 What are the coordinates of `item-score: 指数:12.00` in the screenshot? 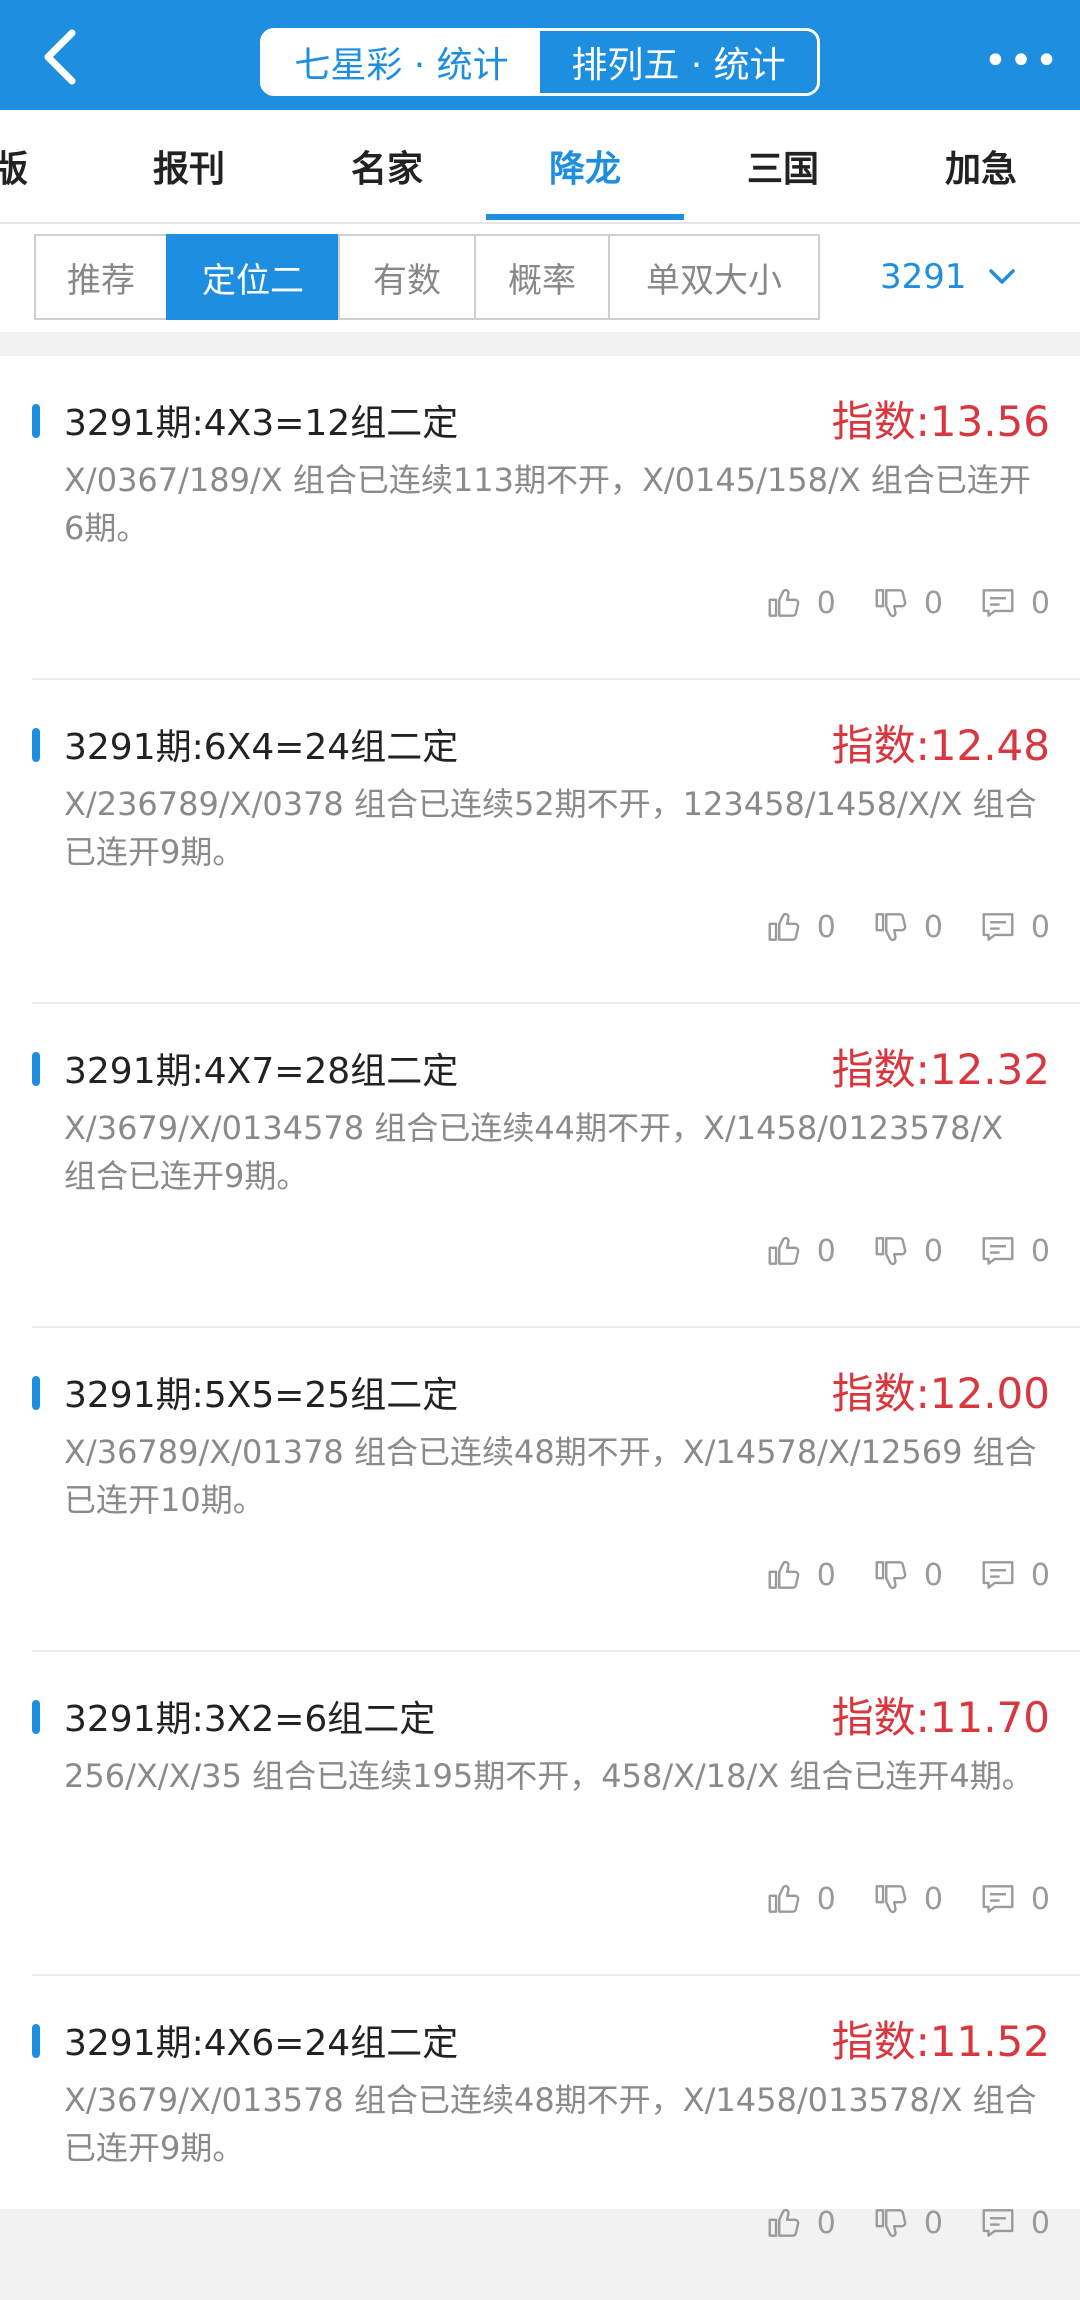 It's located at (940, 1393).